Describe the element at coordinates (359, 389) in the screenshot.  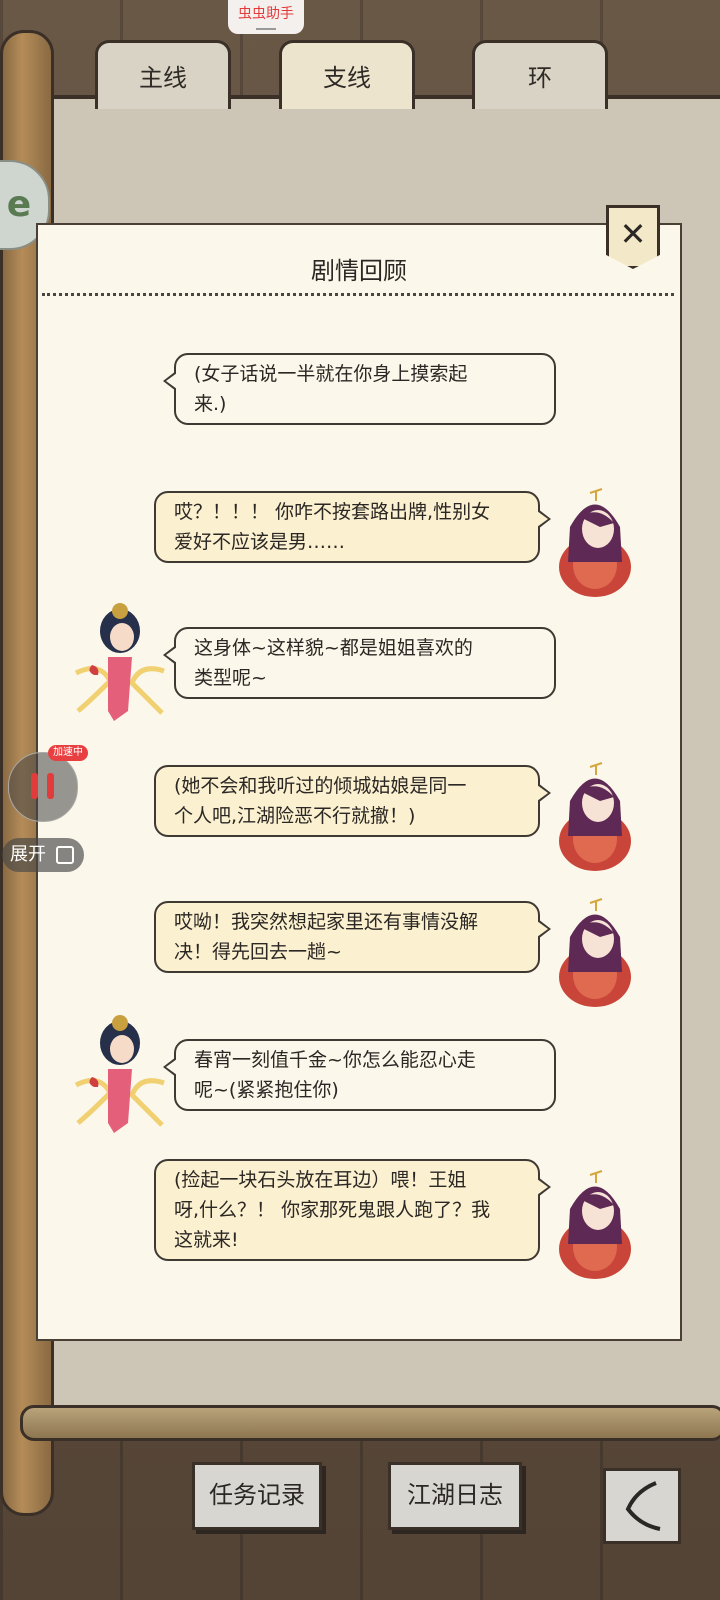
I see `dialogue-bubble: (女子话说一半就在你身上摸索起 来.)` at that location.